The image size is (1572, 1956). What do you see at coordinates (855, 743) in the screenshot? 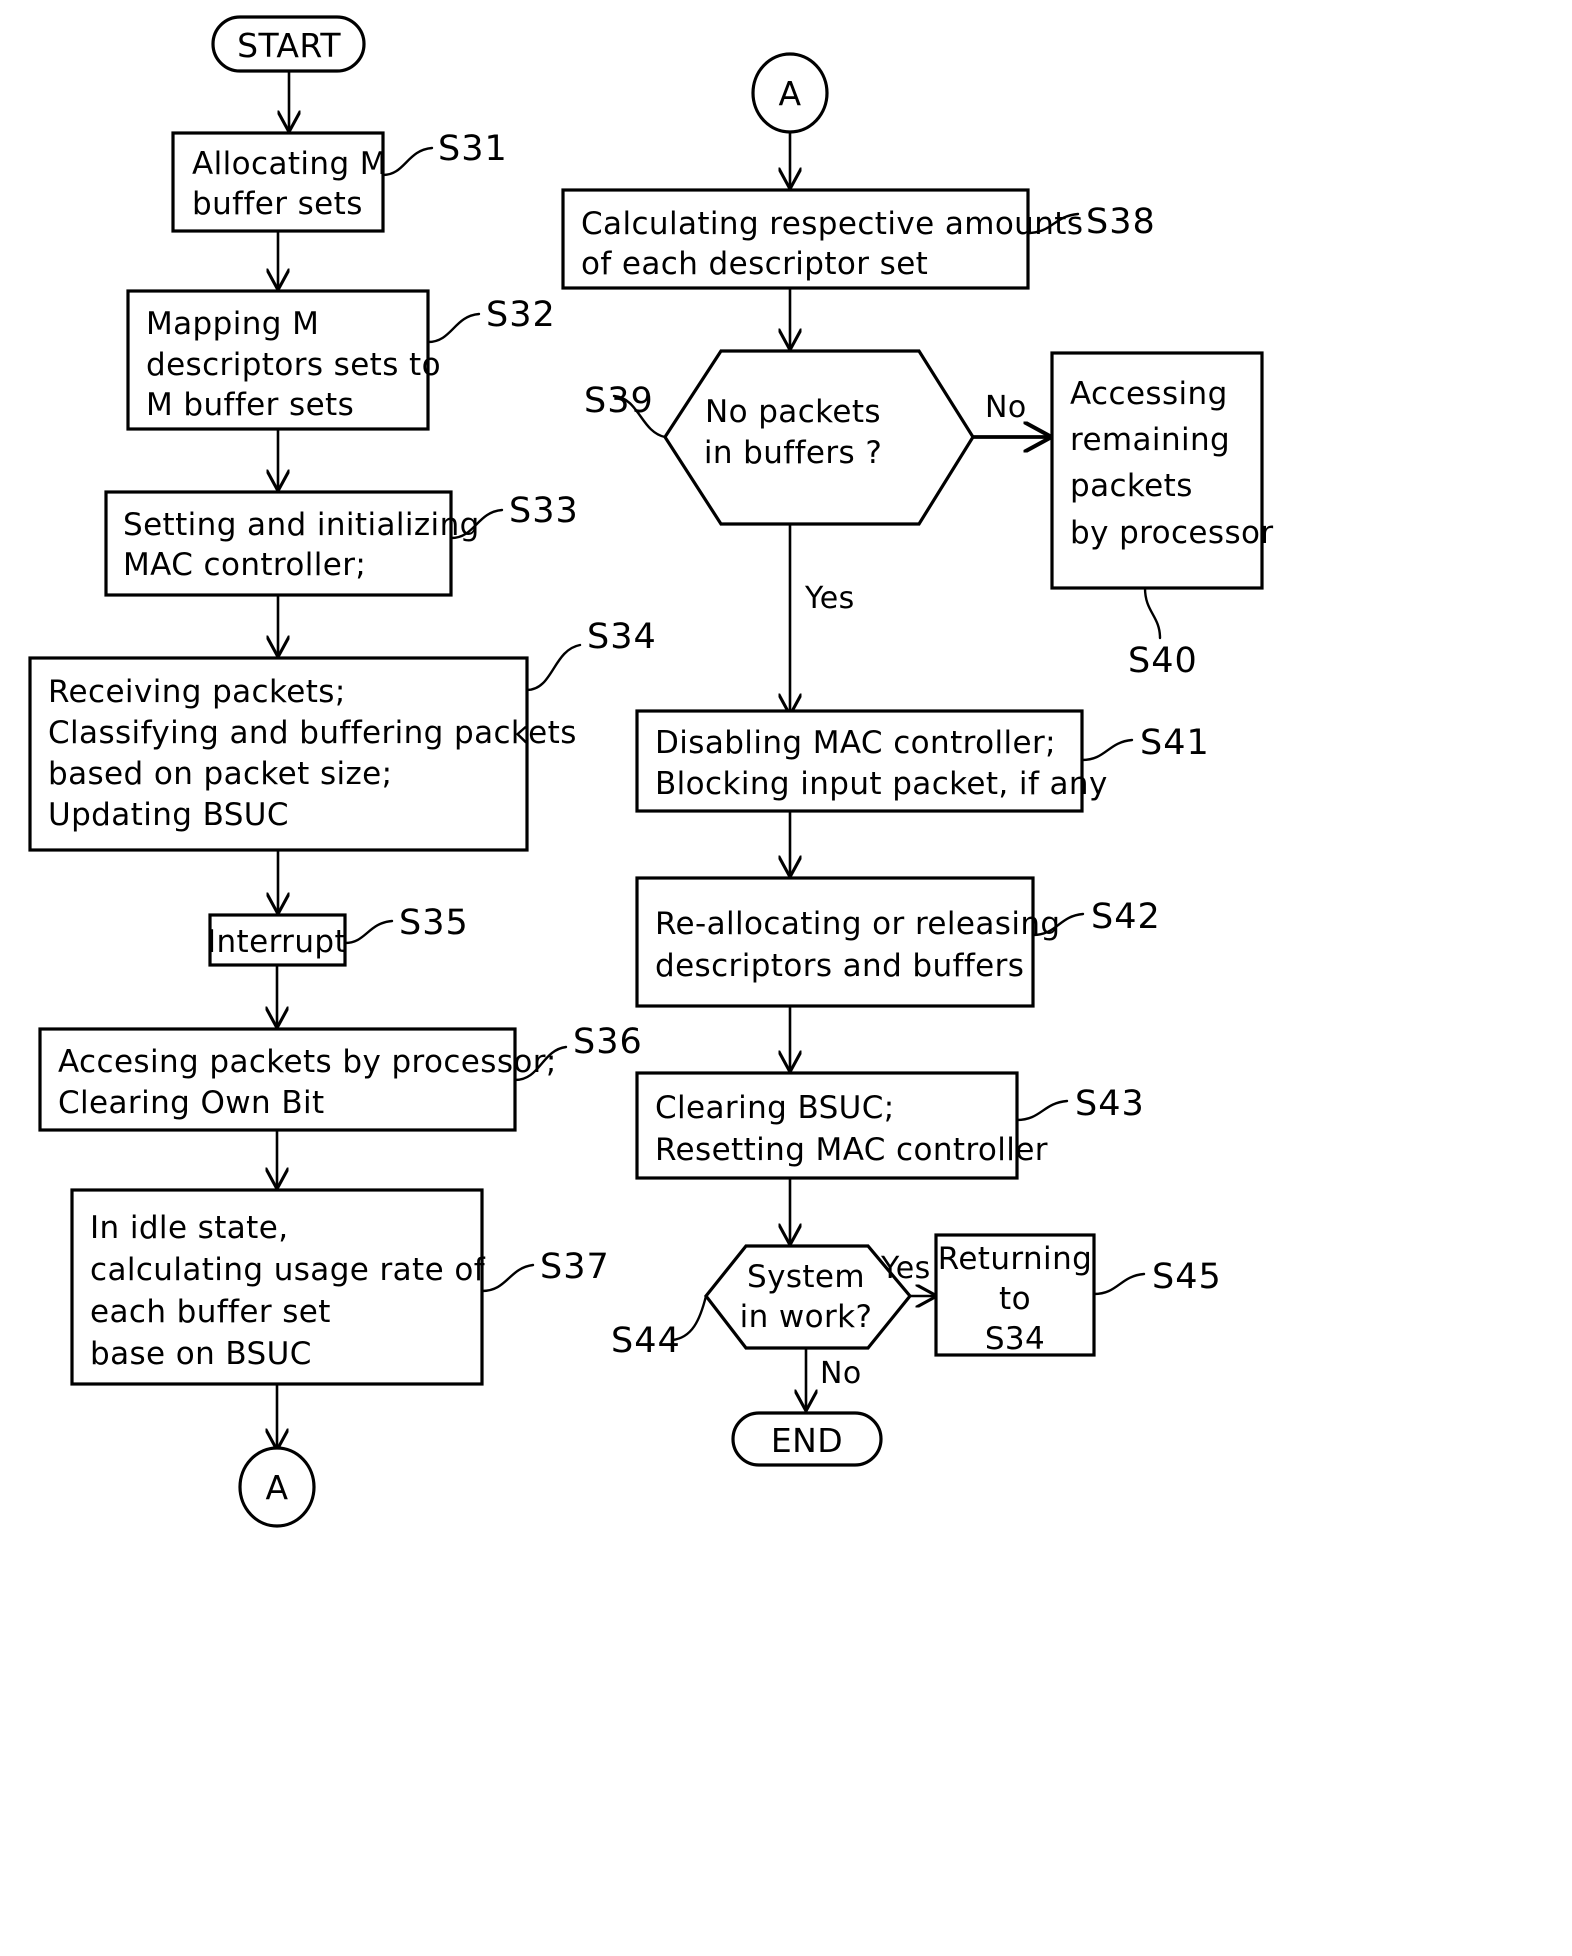
I see `s41-line-1: Disabling MAC controller;` at bounding box center [855, 743].